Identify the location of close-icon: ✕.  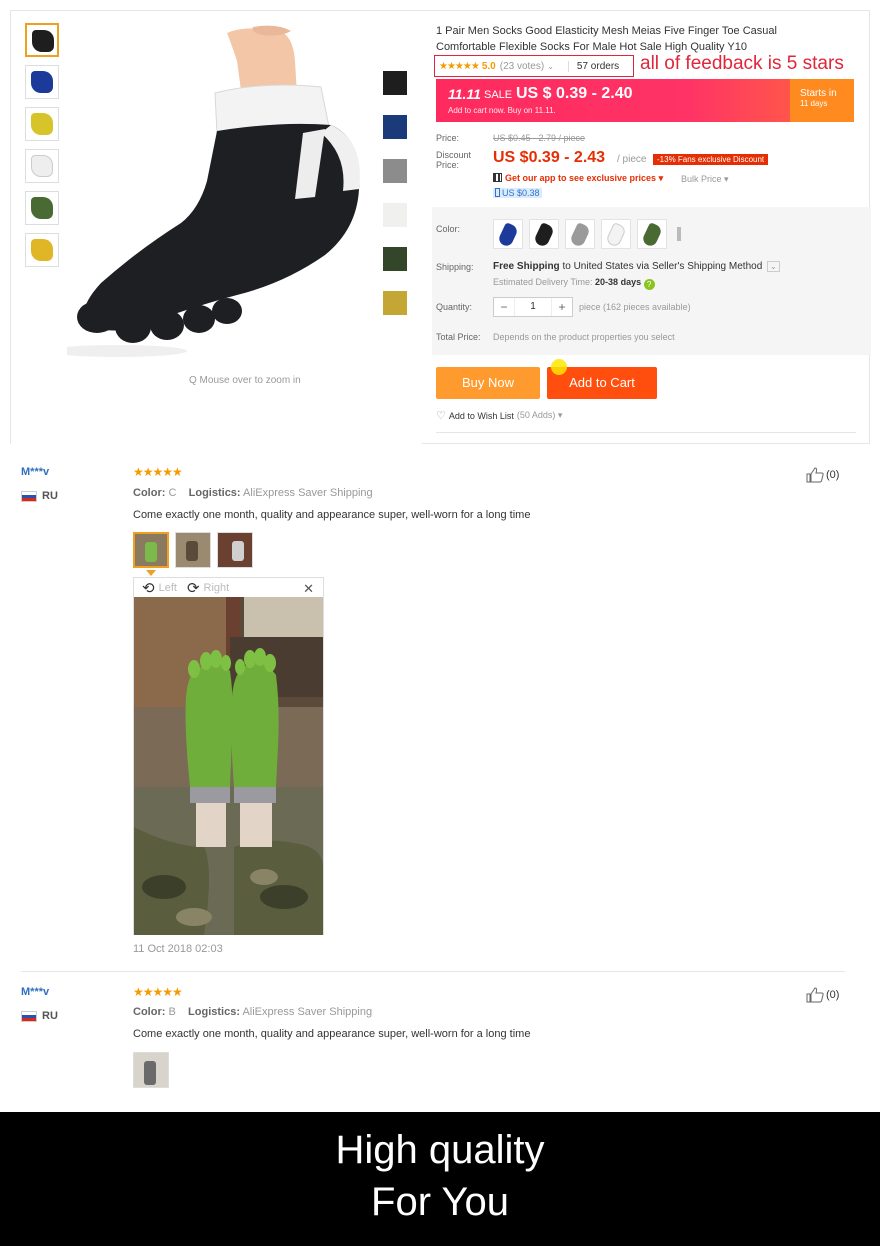
(308, 589).